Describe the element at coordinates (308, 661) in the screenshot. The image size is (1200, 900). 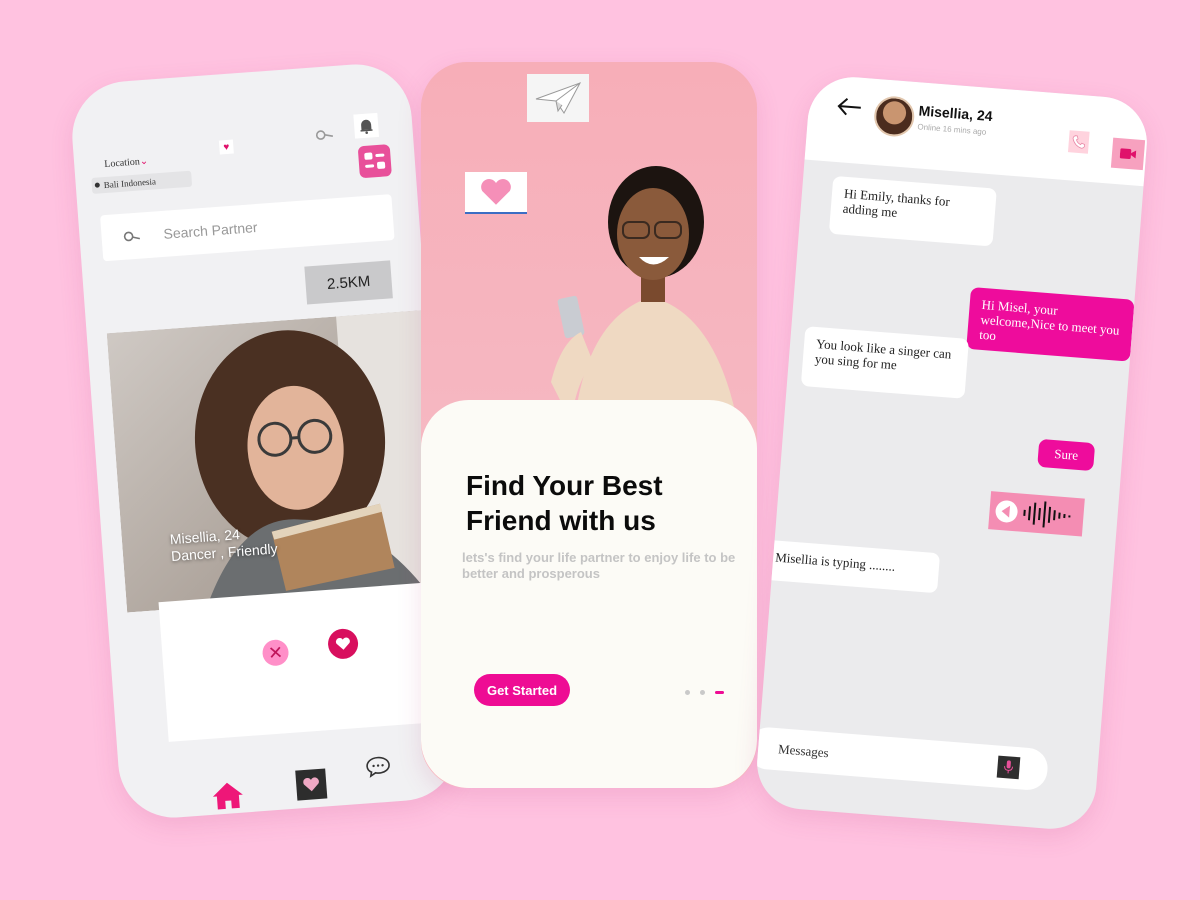
I see `action-card` at that location.